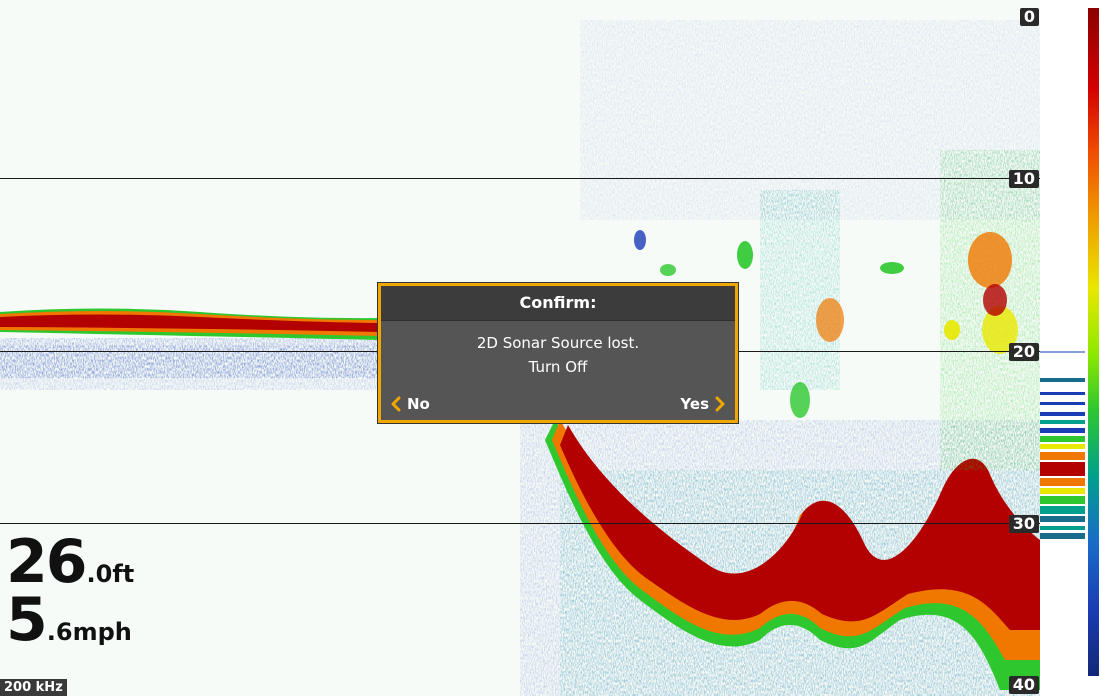  I want to click on no-button-label: No, so click(418, 404).